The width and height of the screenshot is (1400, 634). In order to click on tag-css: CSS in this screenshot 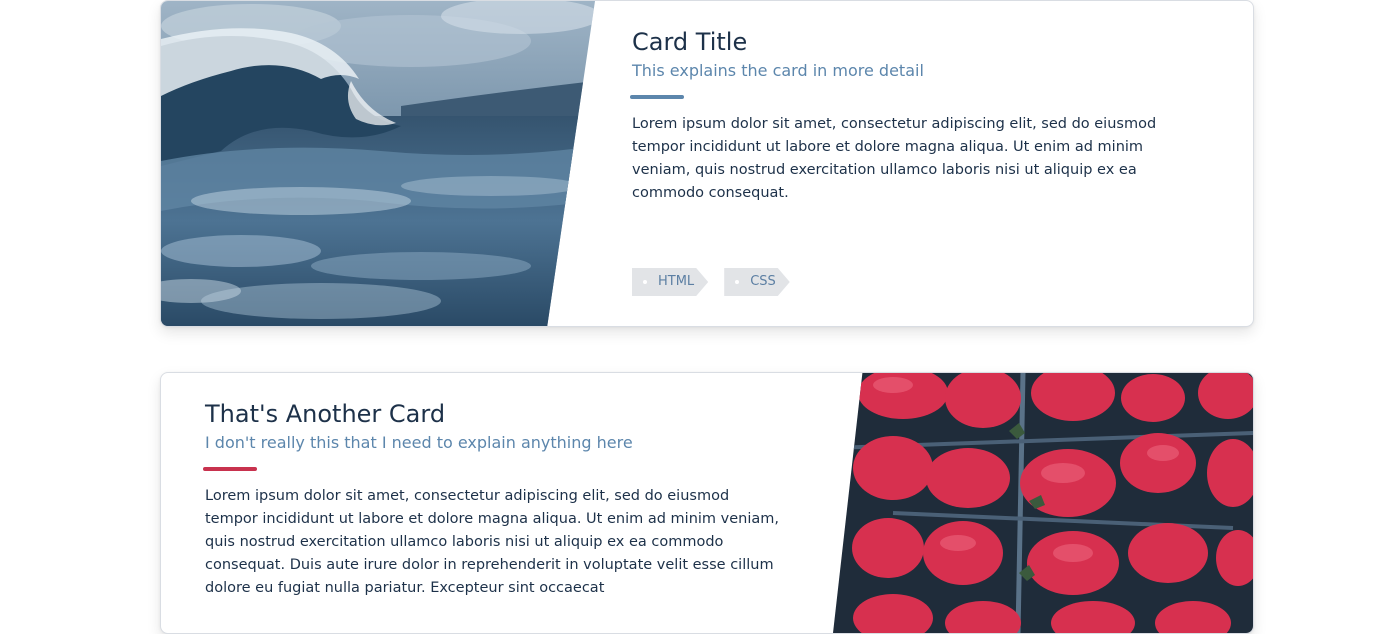, I will do `click(757, 282)`.